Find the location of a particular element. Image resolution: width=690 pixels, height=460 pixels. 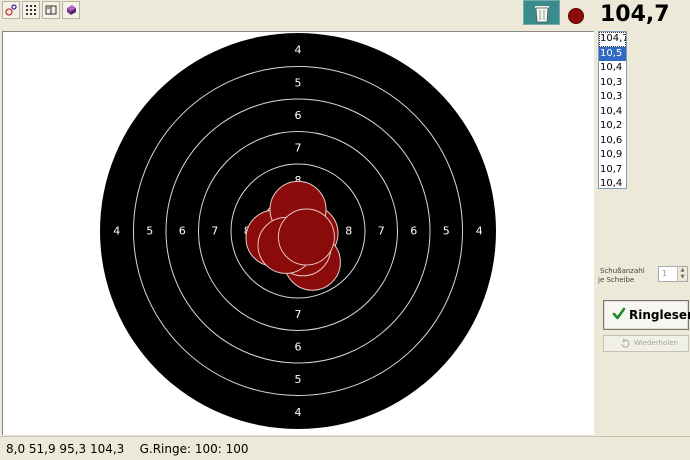

grid-dots-icon is located at coordinates (31, 10).